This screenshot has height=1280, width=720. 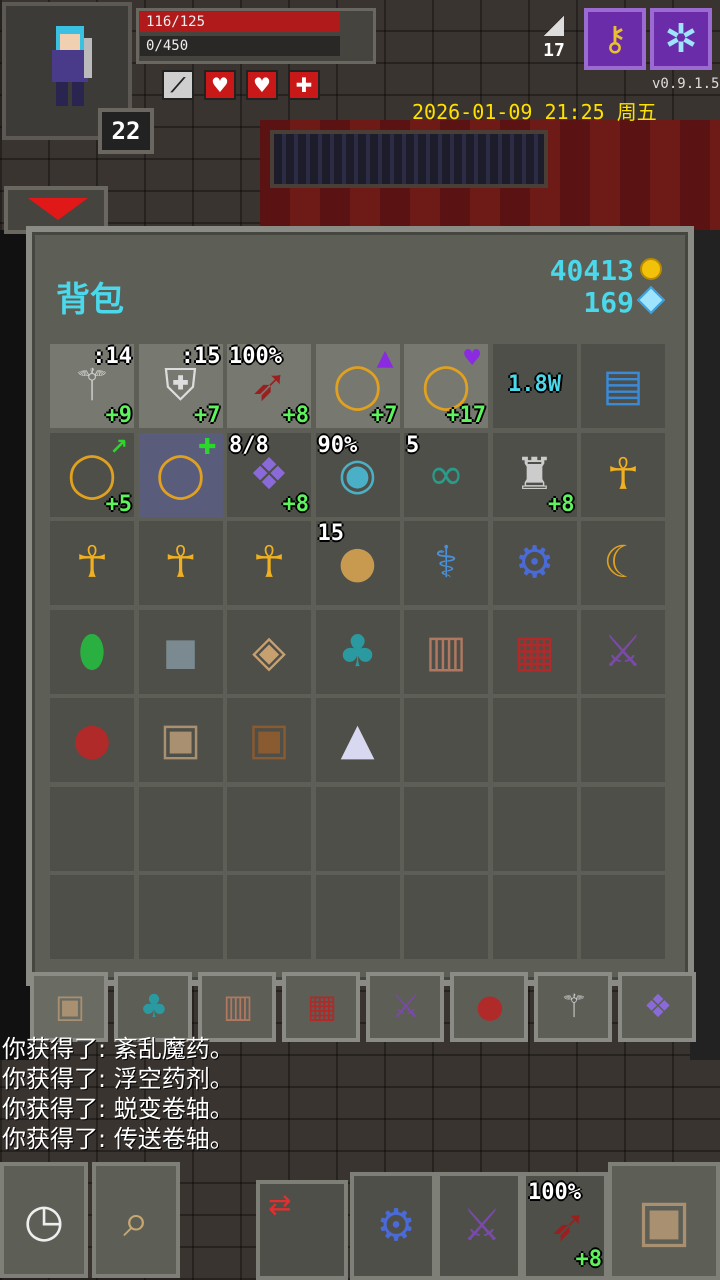 I want to click on item-charge-label: 100%, so click(x=255, y=356).